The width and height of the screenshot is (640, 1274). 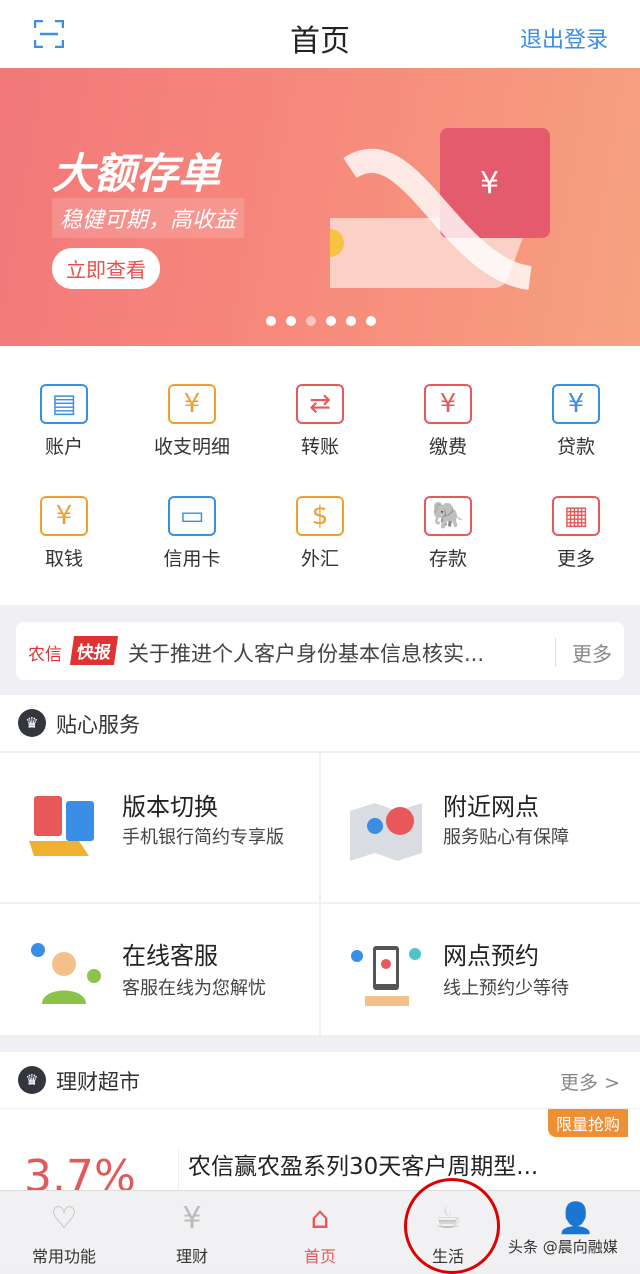 I want to click on service-desc: 服务贴心有保障, so click(x=506, y=837).